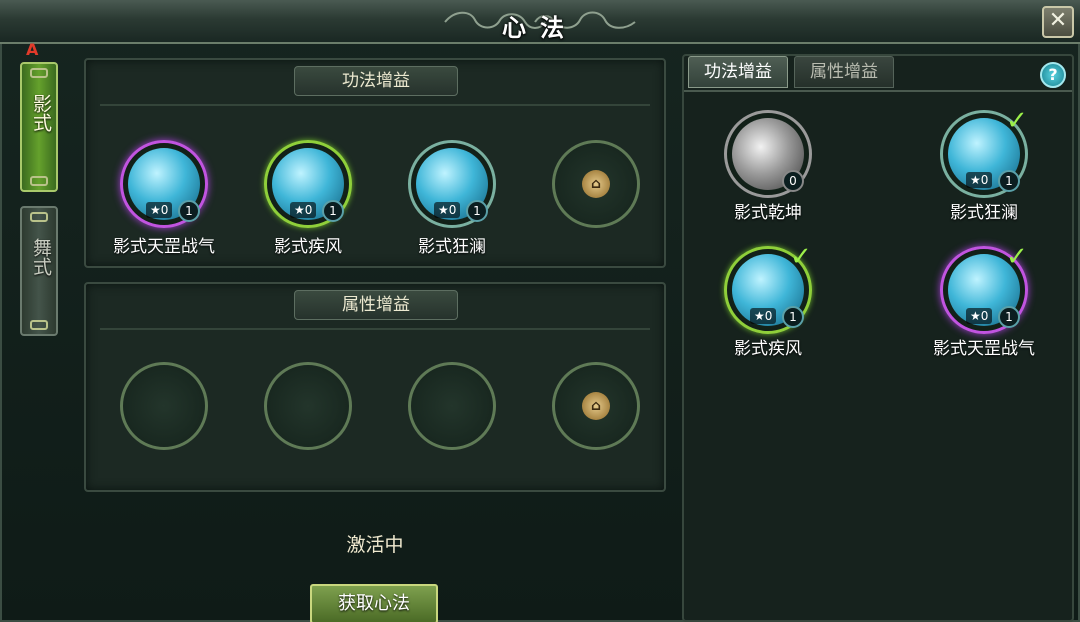 This screenshot has height=622, width=1080. I want to click on side-tab-label: 影式, so click(41, 113).